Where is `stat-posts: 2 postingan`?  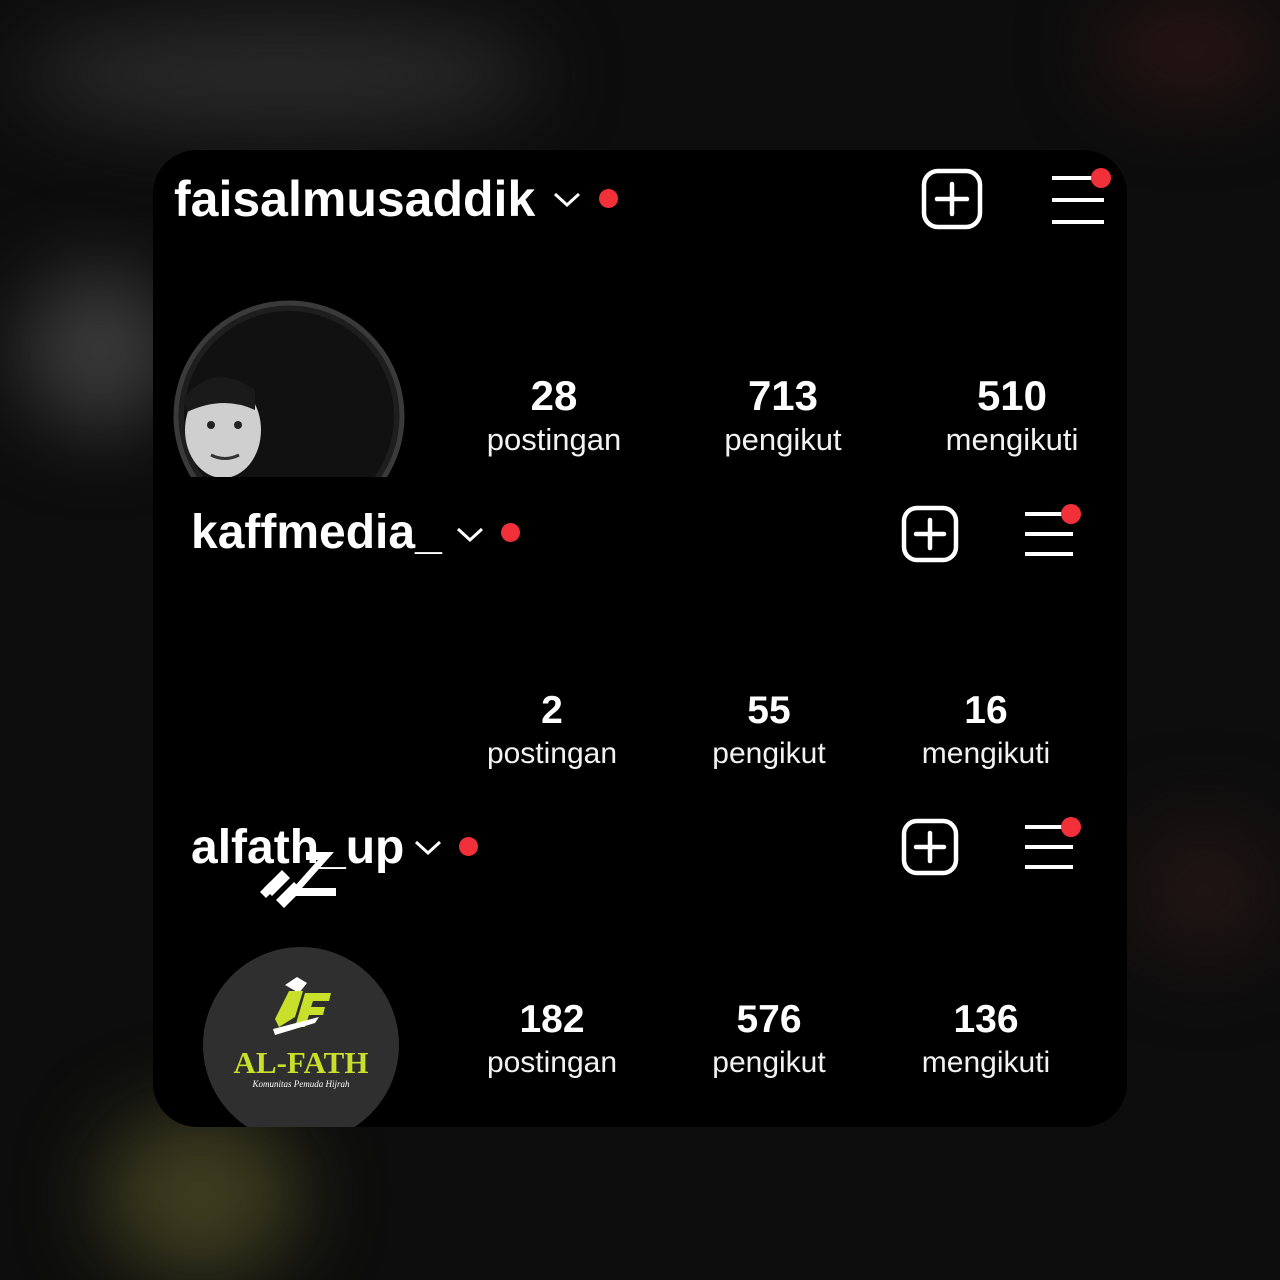
stat-posts: 2 postingan is located at coordinates (552, 730).